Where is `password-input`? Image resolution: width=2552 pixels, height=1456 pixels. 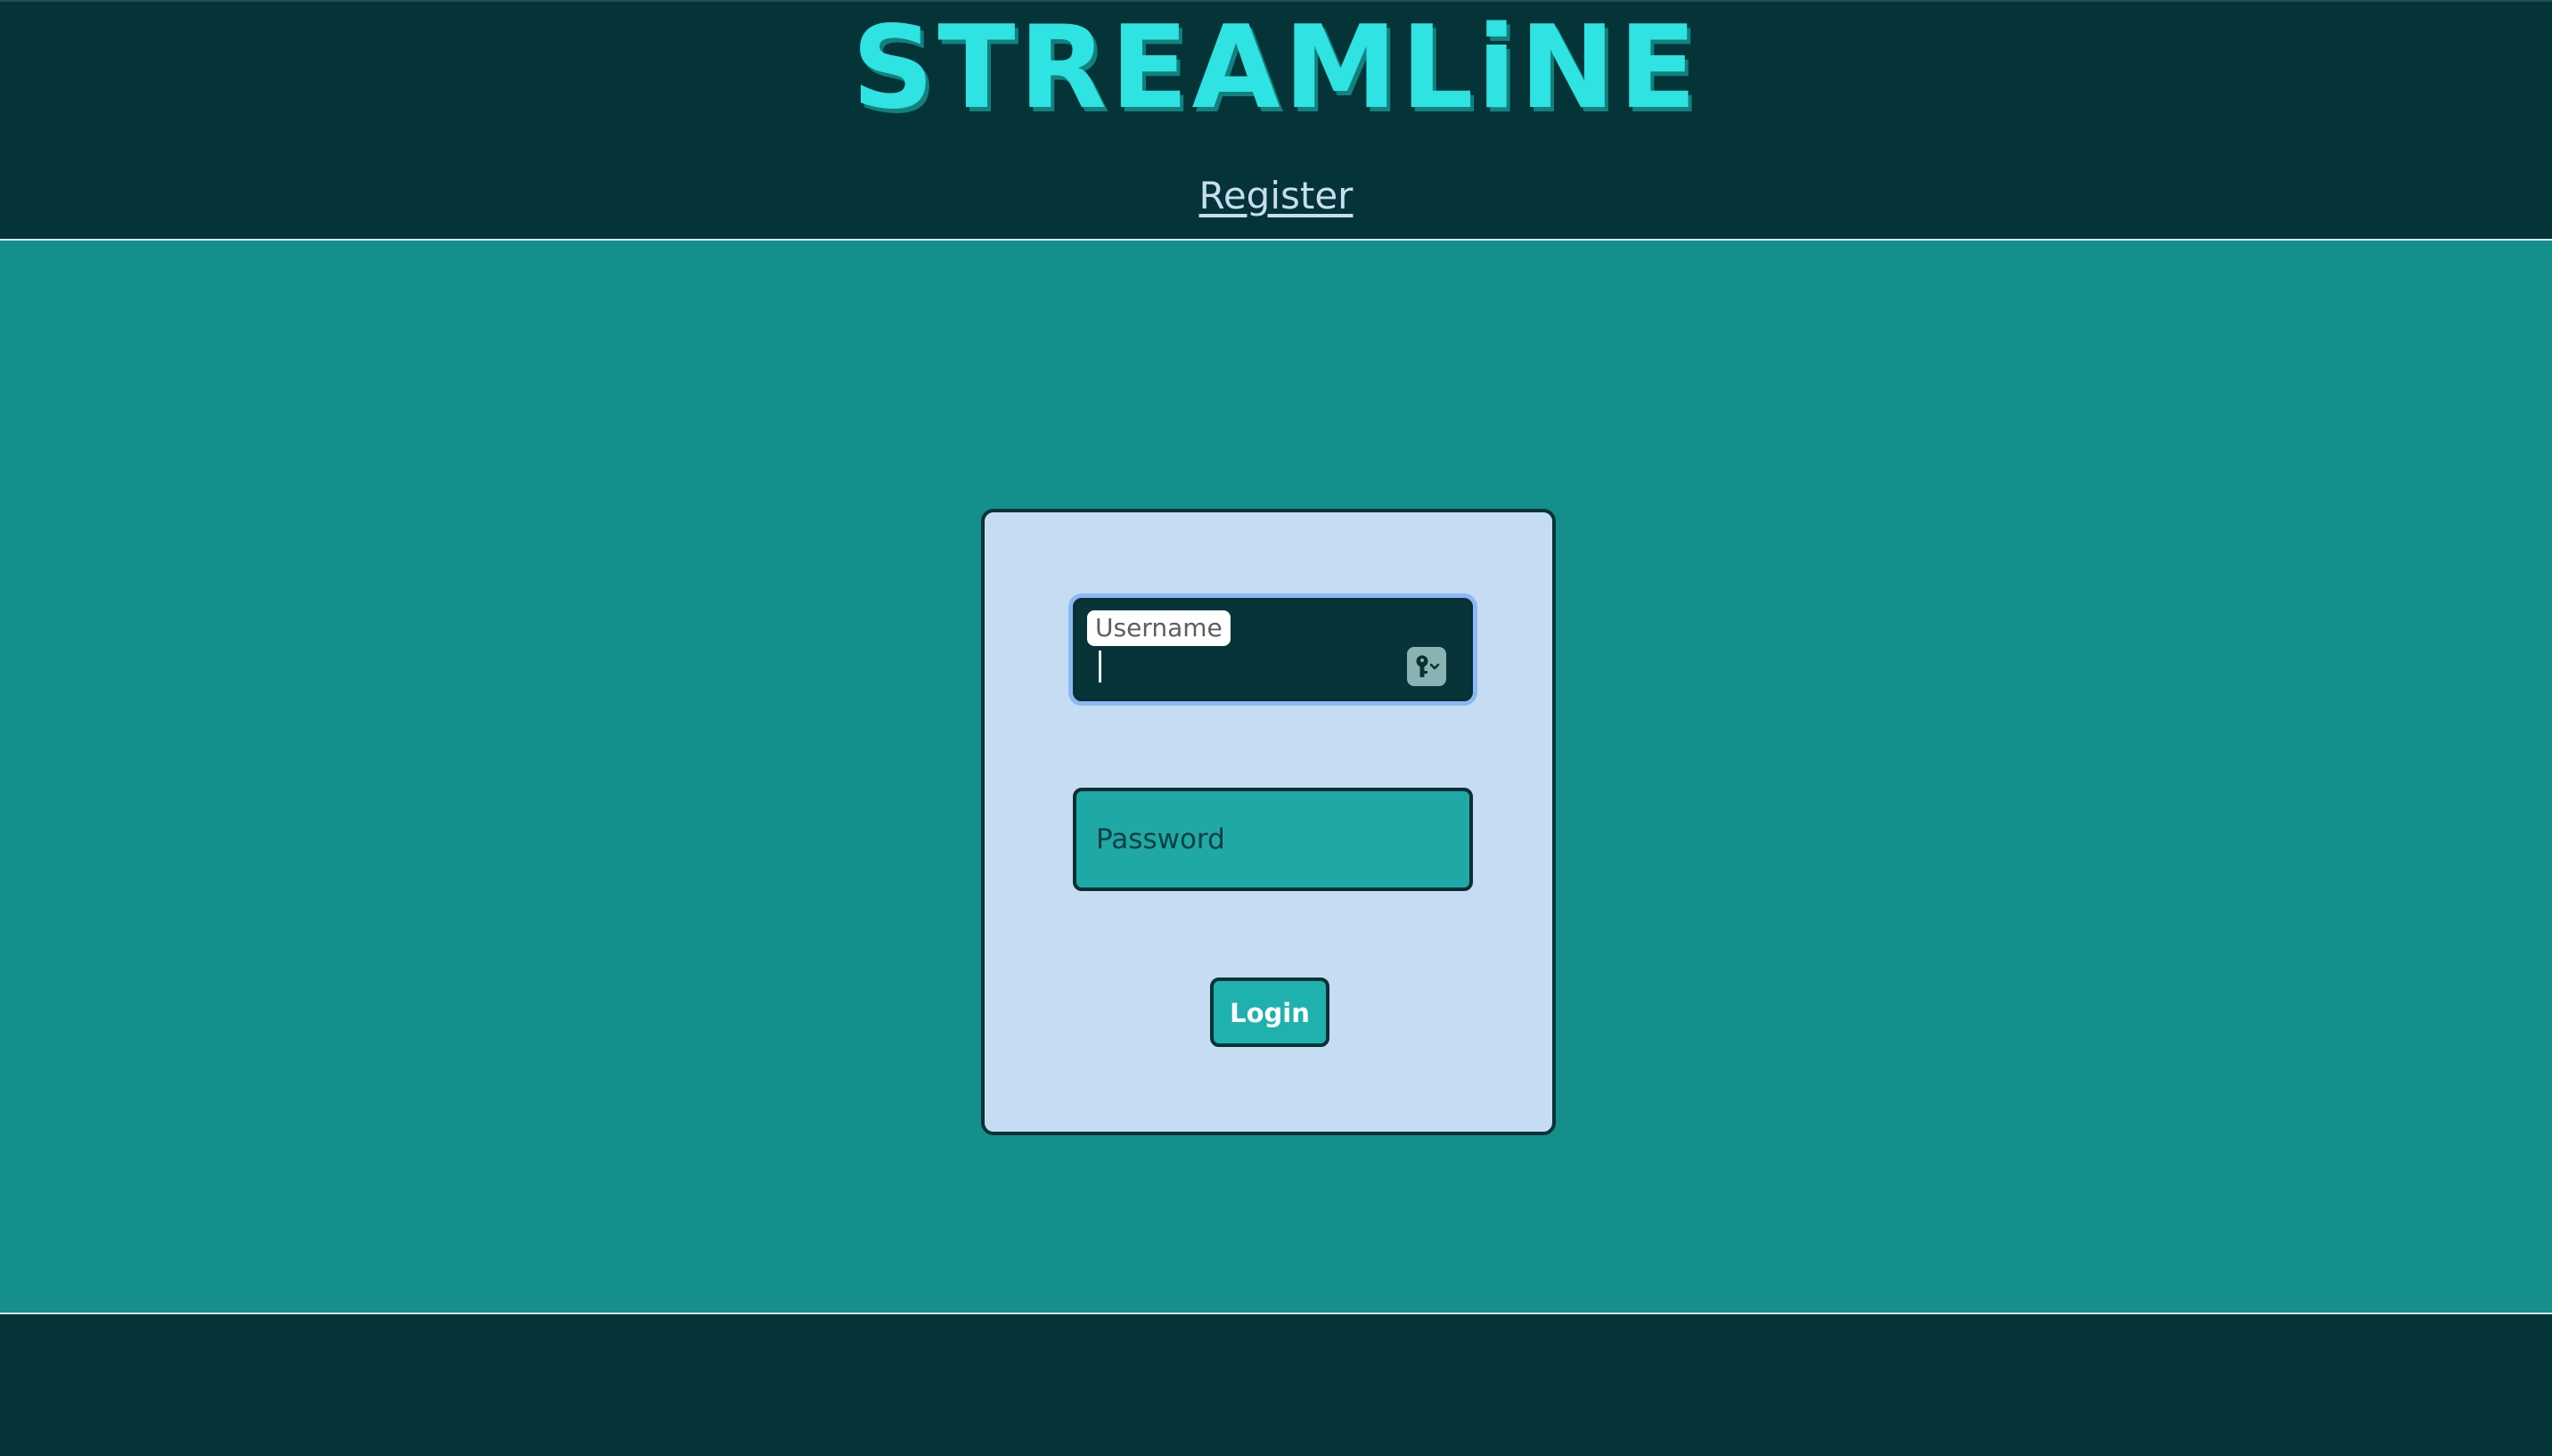 password-input is located at coordinates (1274, 840).